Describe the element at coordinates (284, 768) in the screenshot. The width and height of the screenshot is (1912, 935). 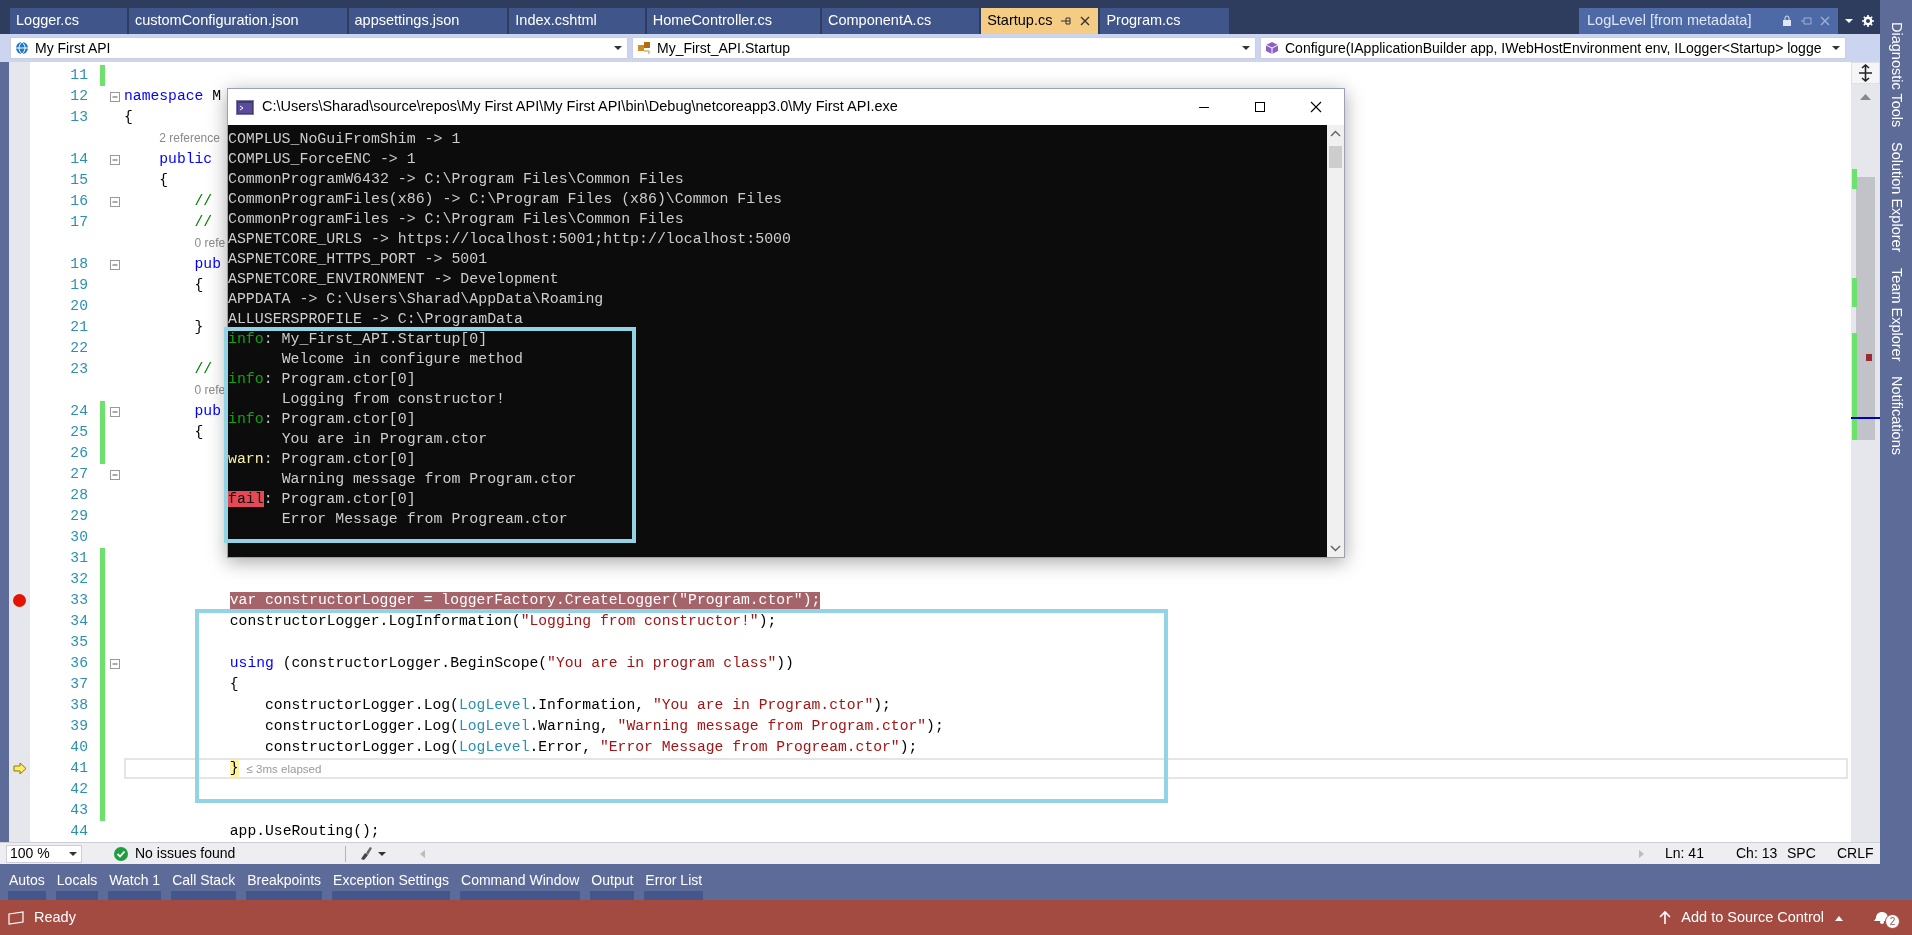
I see `elapsed-hint: ≤ 3ms elapsed` at that location.